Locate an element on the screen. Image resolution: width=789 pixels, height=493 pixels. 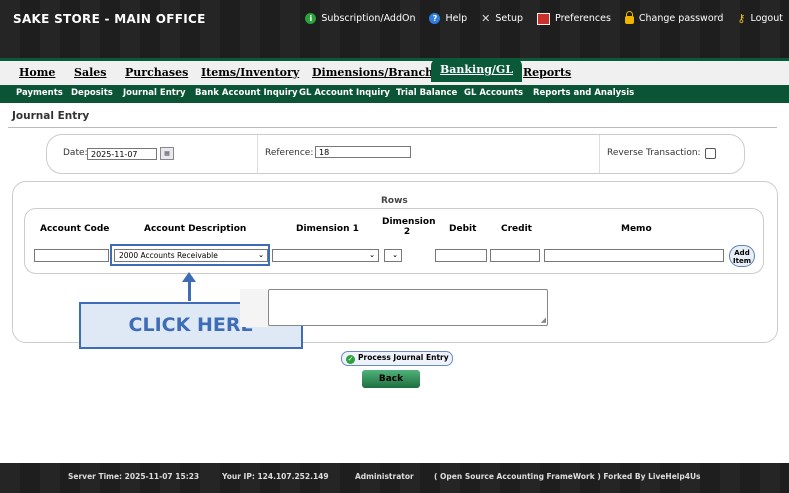
tools-icon: ✕ is located at coordinates (486, 18).